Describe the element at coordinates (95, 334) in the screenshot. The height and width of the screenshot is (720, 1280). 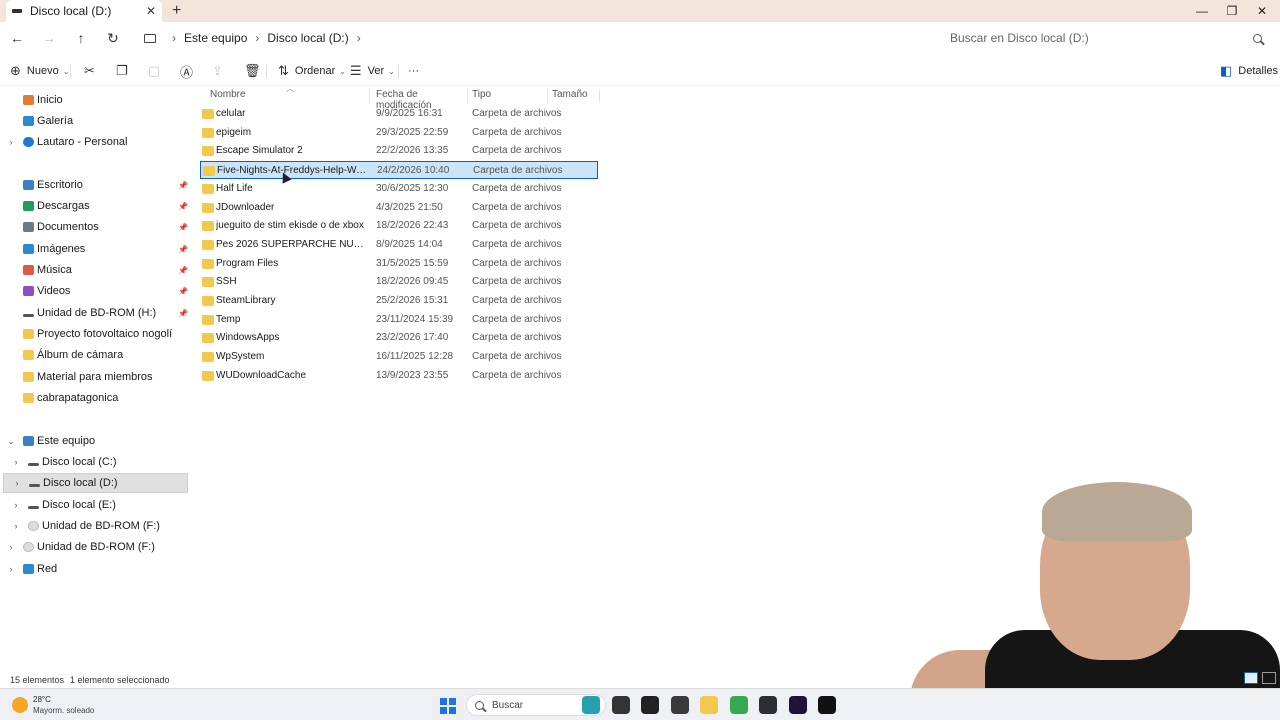
I see `nav-item-quick: Proyecto fotovoltaico nogolí` at that location.